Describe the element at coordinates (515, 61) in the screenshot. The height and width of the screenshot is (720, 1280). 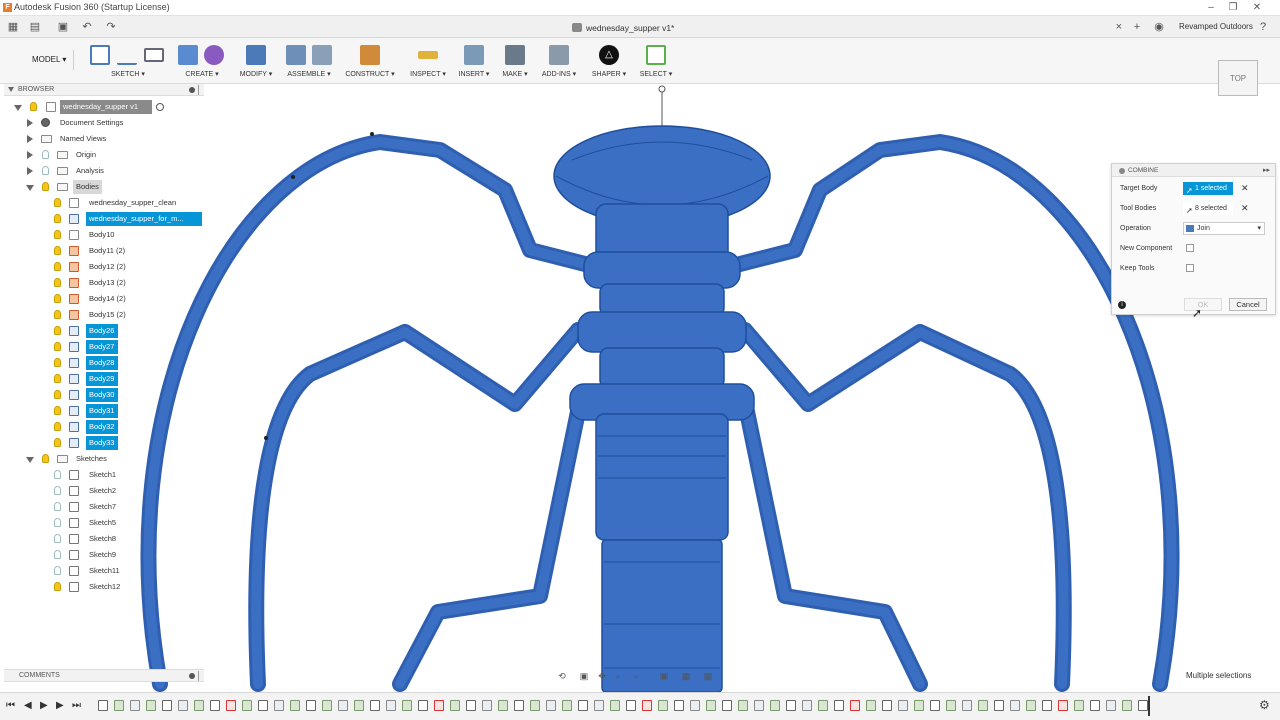
I see `toolbar-group-make: MAKE ▾` at that location.